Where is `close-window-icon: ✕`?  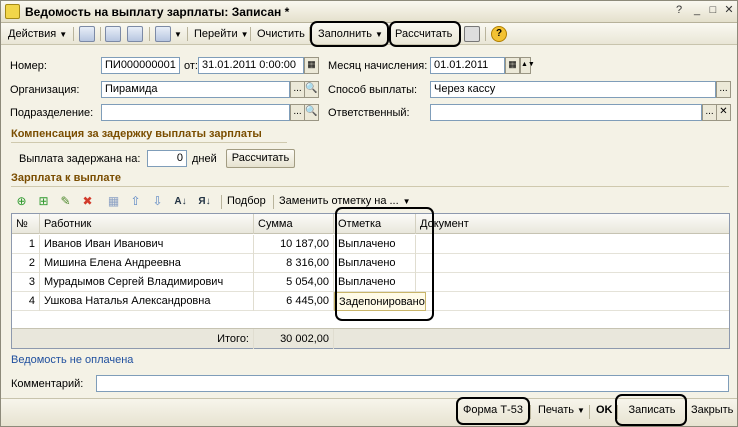 close-window-icon: ✕ is located at coordinates (729, 11).